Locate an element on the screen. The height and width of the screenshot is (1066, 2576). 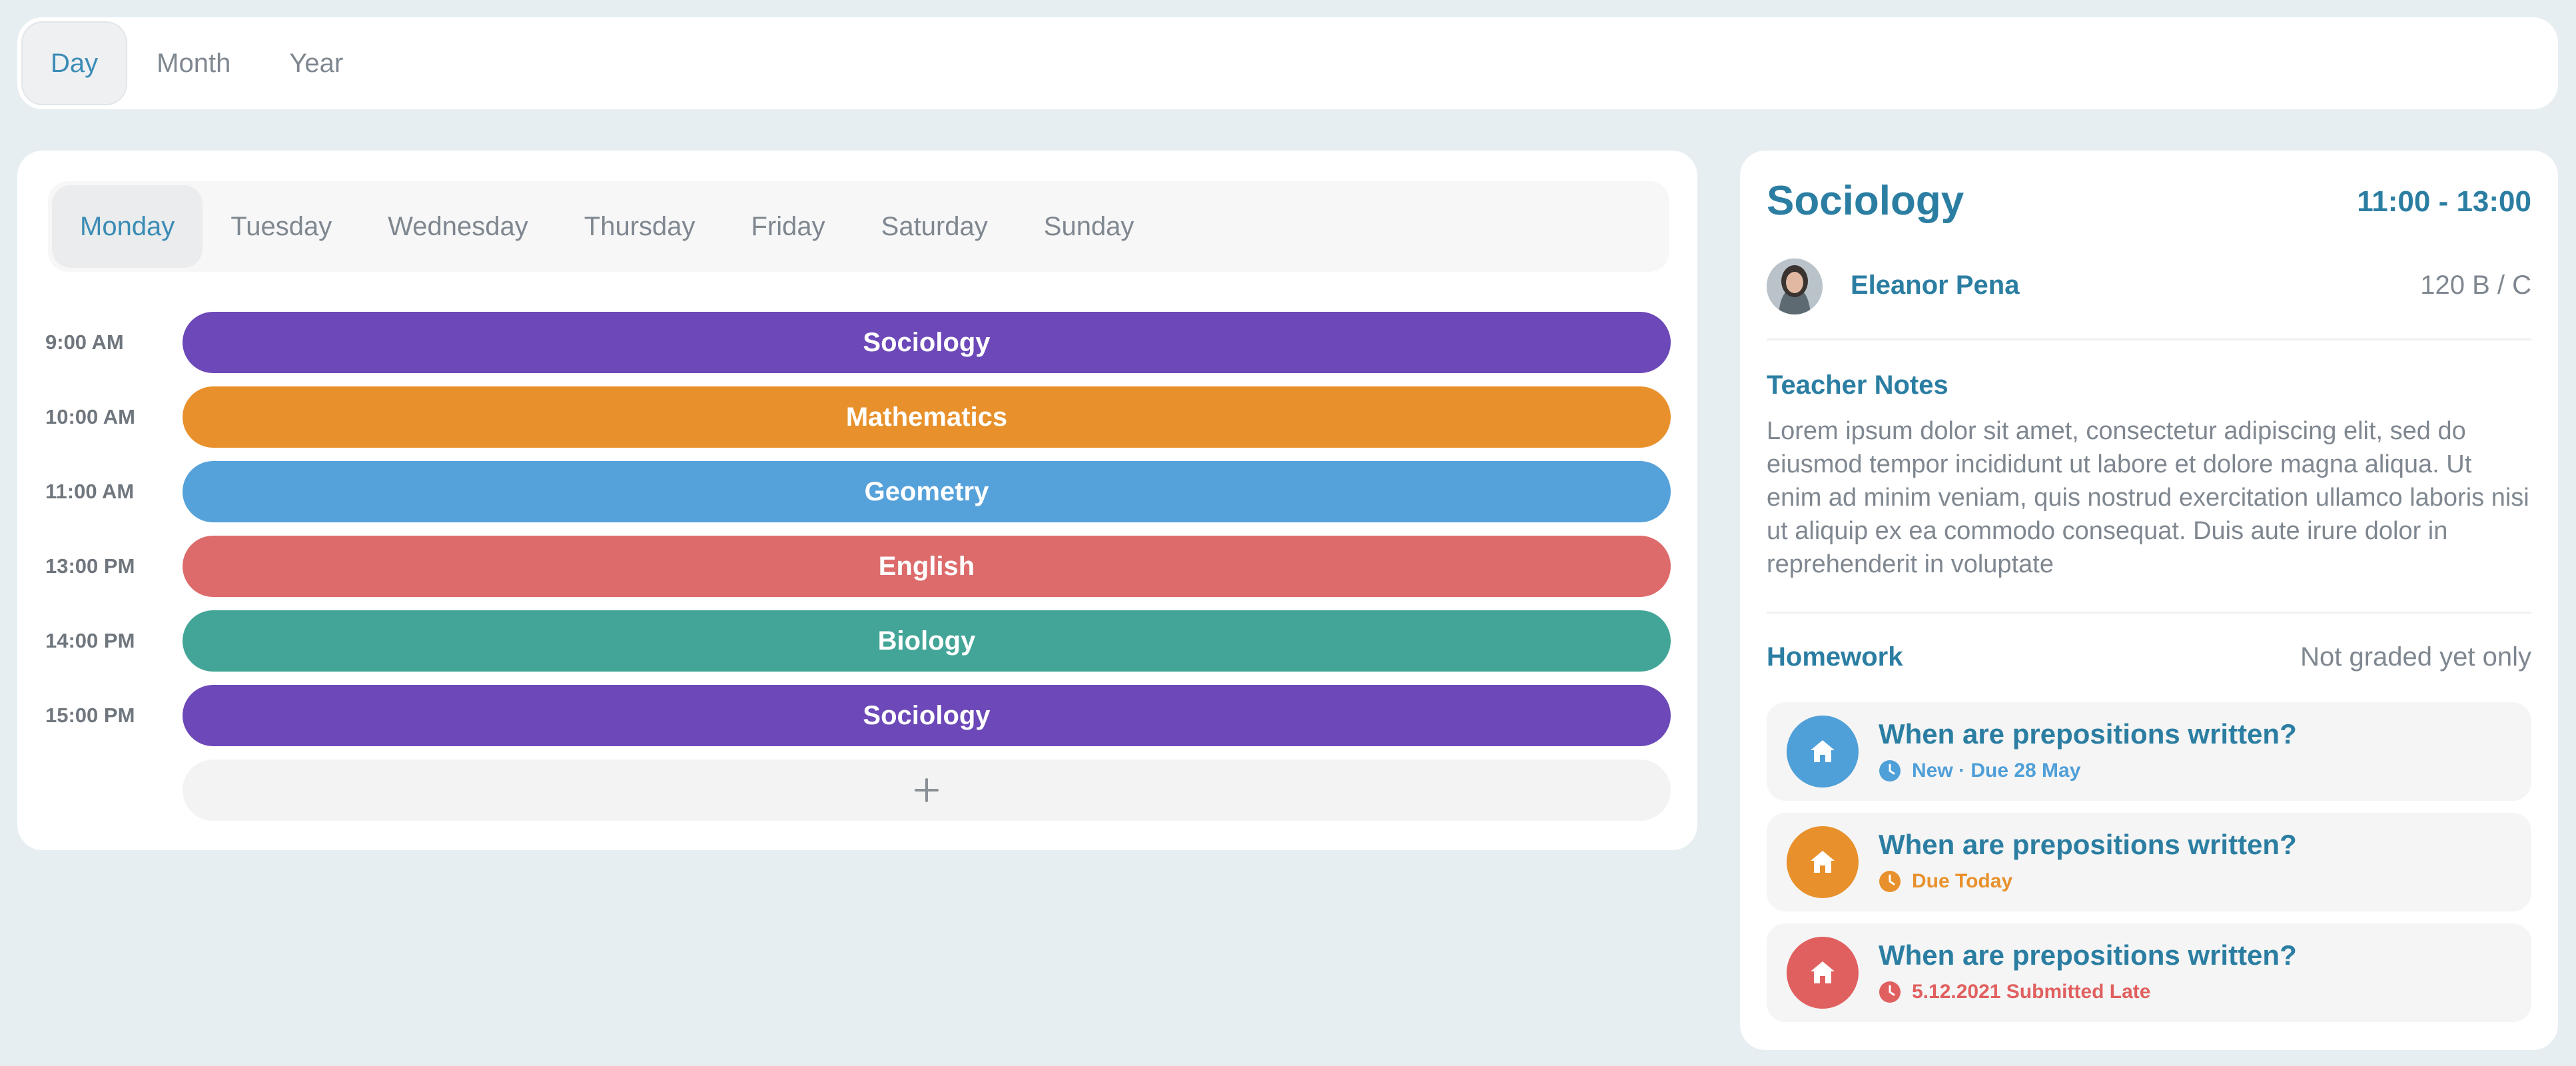
tab-sunday: Sunday is located at coordinates (1089, 226).